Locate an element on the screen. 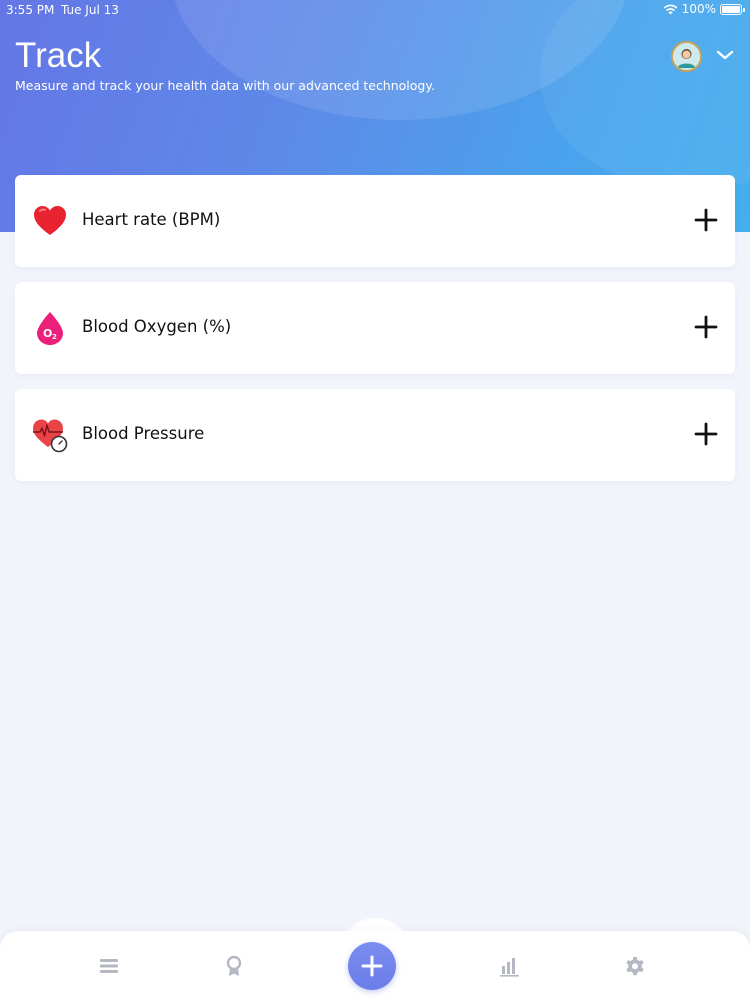  card-label: Blood Oxygen (%) is located at coordinates (157, 326).